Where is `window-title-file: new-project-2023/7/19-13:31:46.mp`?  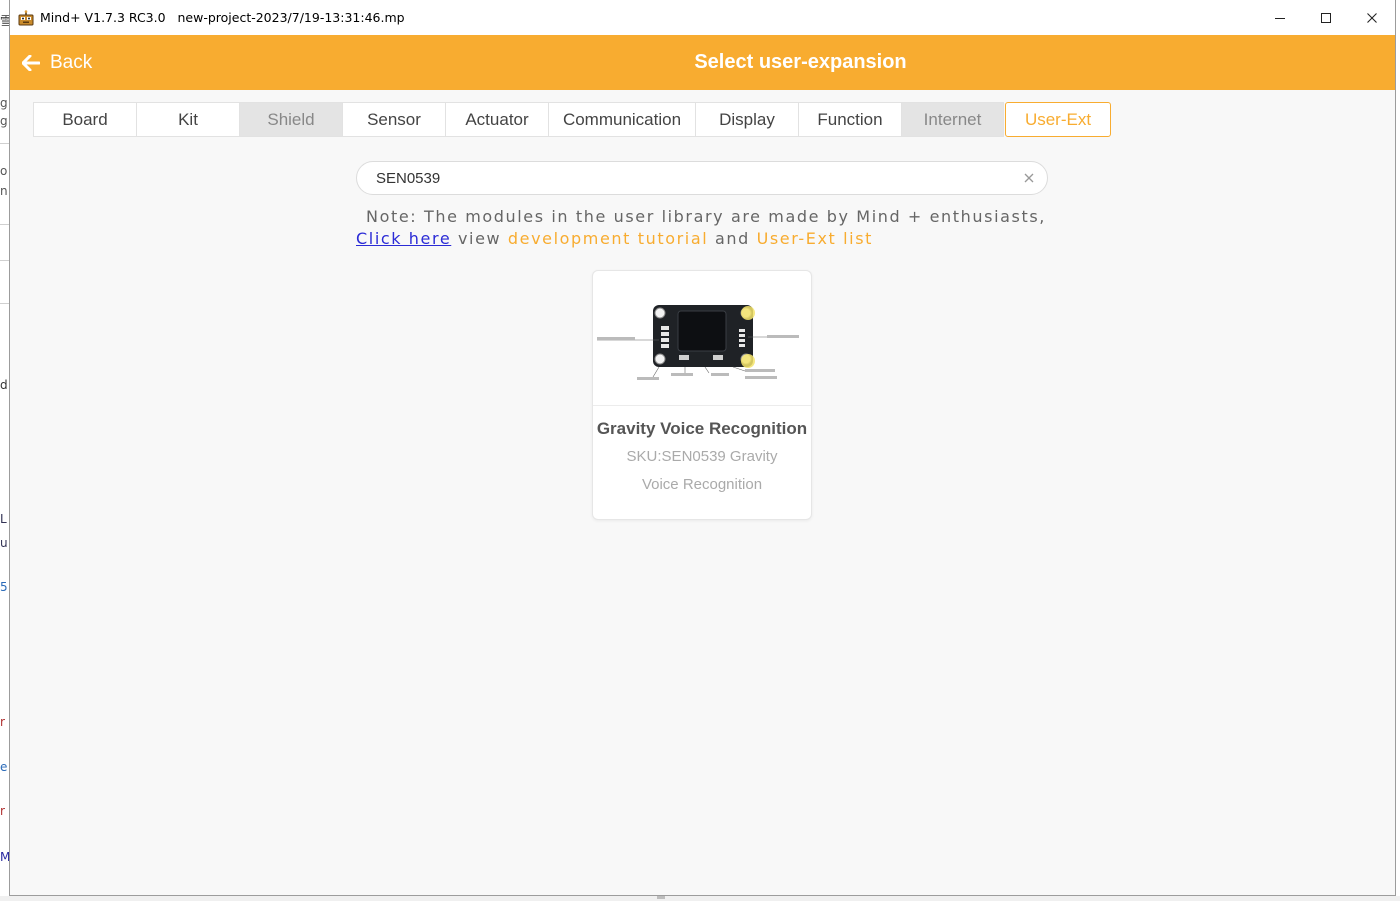 window-title-file: new-project-2023/7/19-13:31:46.mp is located at coordinates (291, 17).